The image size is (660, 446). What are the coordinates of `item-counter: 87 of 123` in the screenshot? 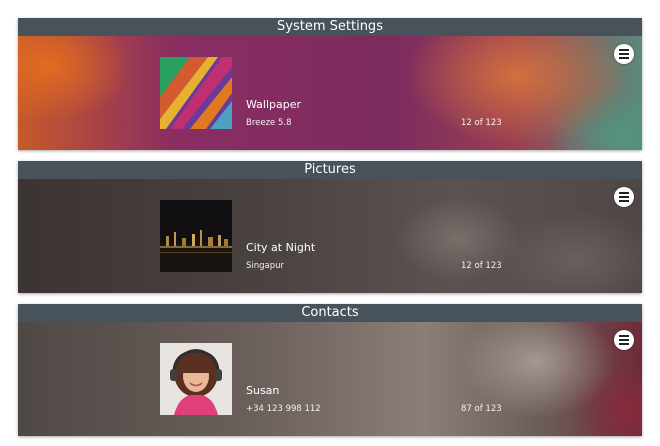 It's located at (481, 409).